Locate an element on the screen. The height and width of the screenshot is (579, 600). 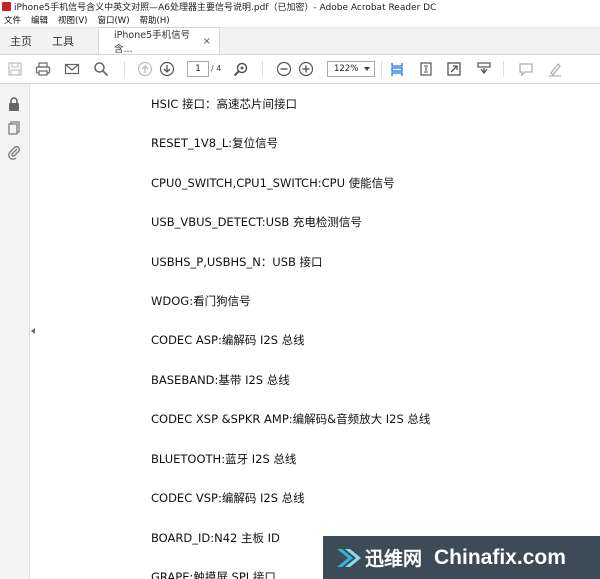
tab-tools: 工具 is located at coordinates (63, 41).